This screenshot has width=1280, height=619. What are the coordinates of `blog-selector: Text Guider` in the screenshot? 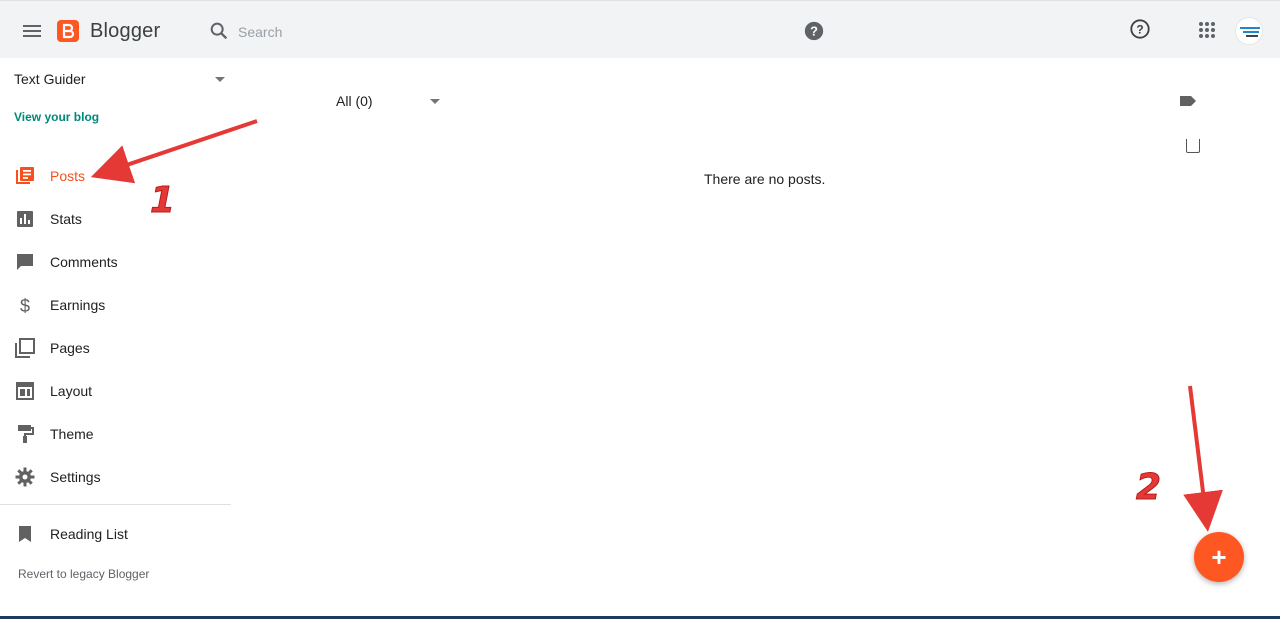 It's located at (122, 80).